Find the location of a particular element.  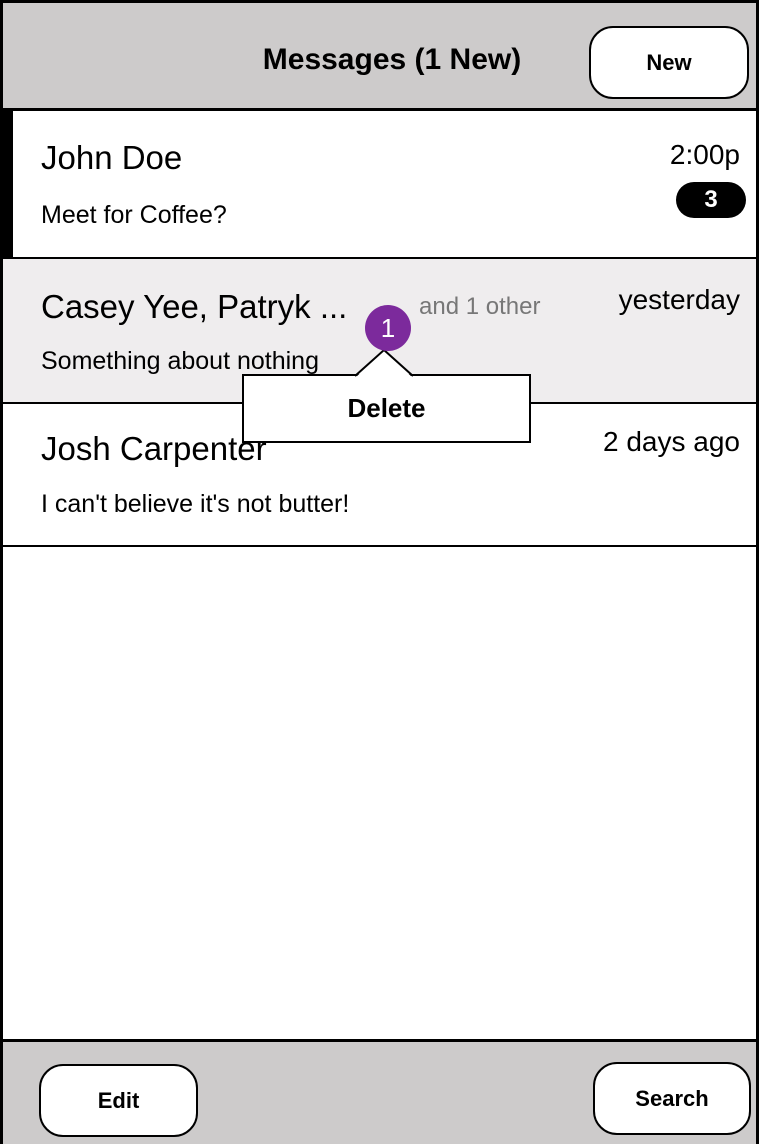

other-participants: and 1 other is located at coordinates (480, 306).